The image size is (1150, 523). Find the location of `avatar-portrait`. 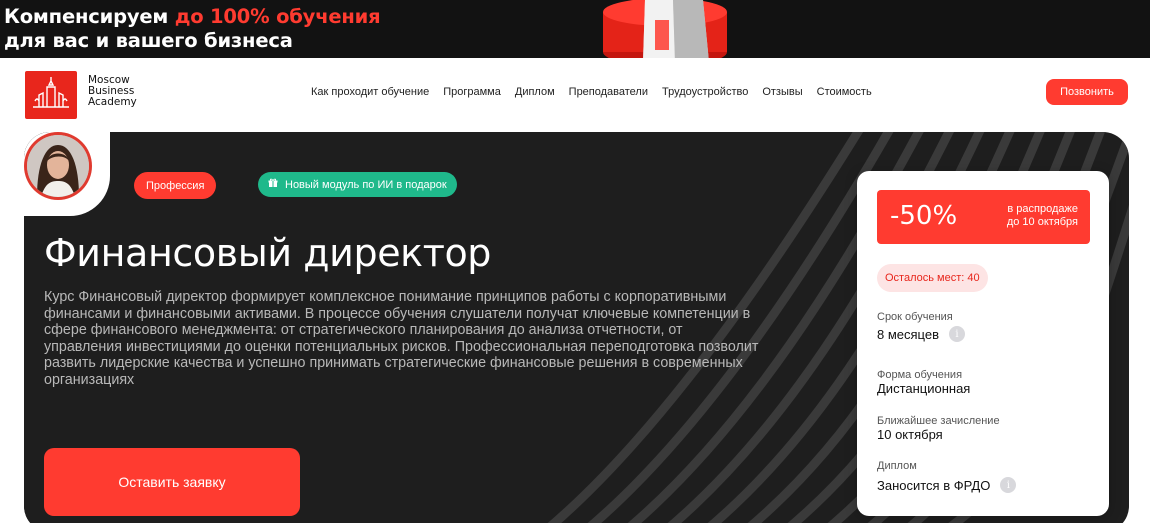

avatar-portrait is located at coordinates (58, 166).